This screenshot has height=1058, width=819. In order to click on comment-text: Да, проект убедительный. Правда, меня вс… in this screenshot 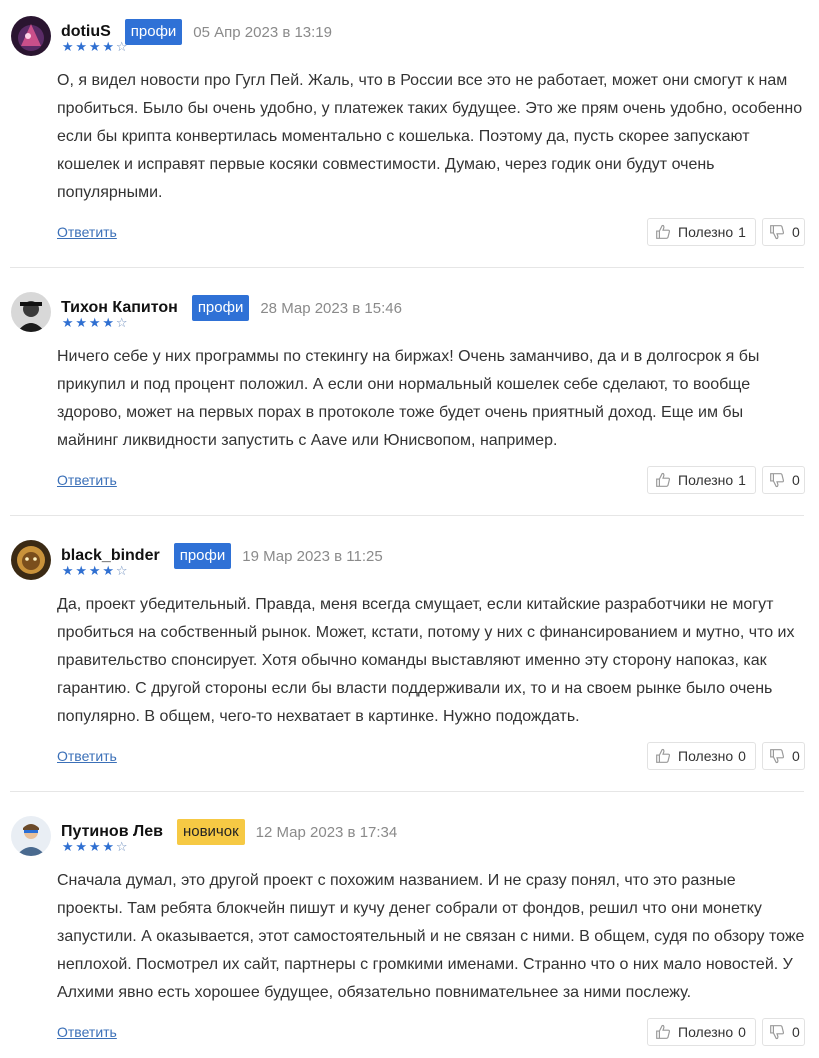, I will do `click(426, 660)`.